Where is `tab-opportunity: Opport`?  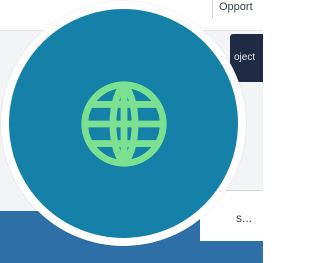
tab-opportunity: Opport is located at coordinates (237, 9).